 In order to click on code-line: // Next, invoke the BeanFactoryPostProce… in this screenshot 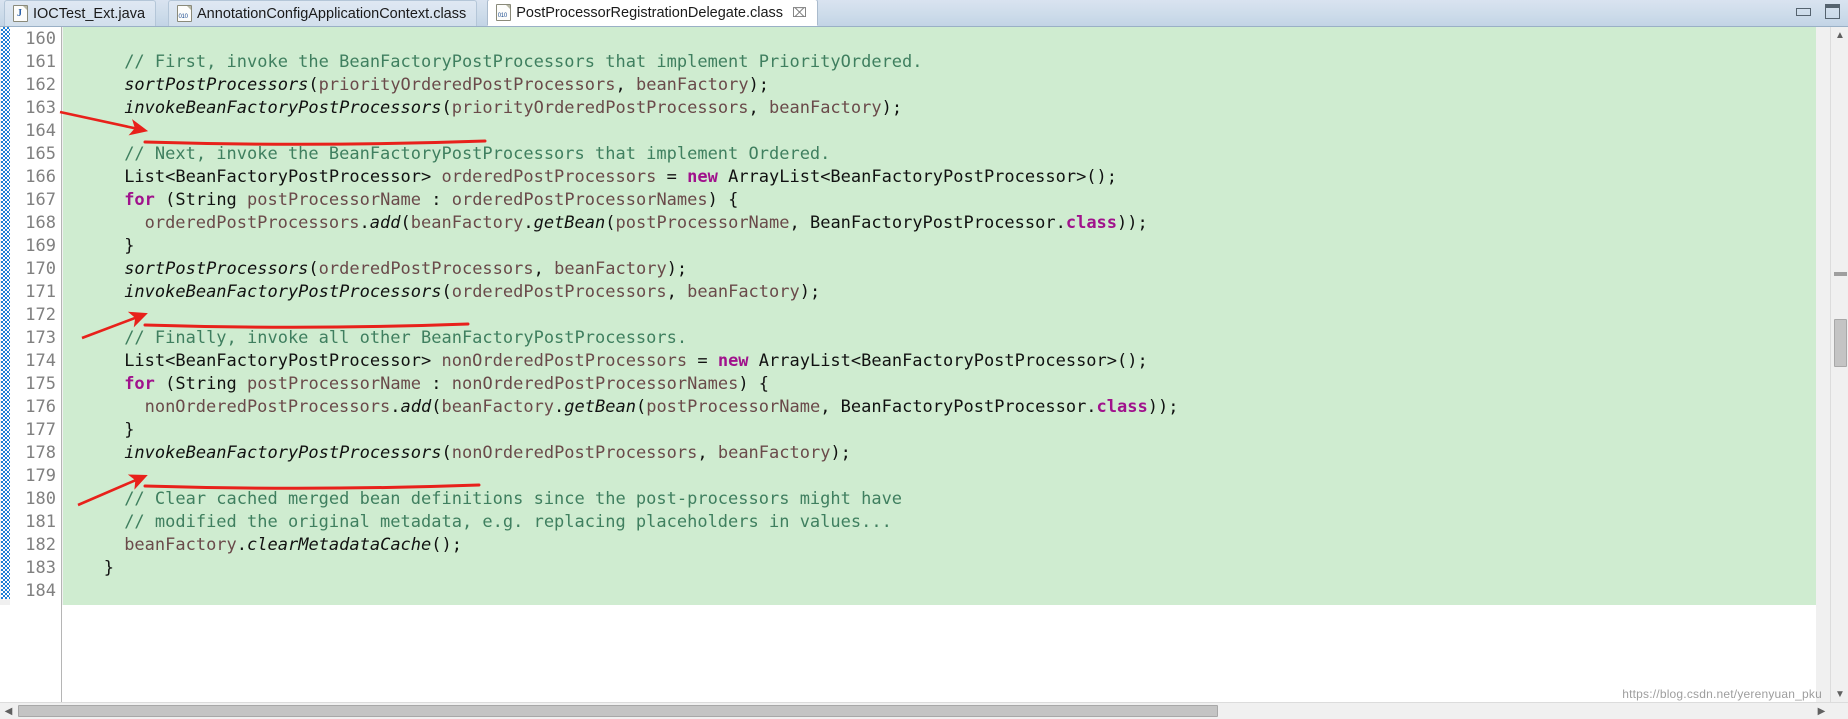, I will do `click(477, 154)`.